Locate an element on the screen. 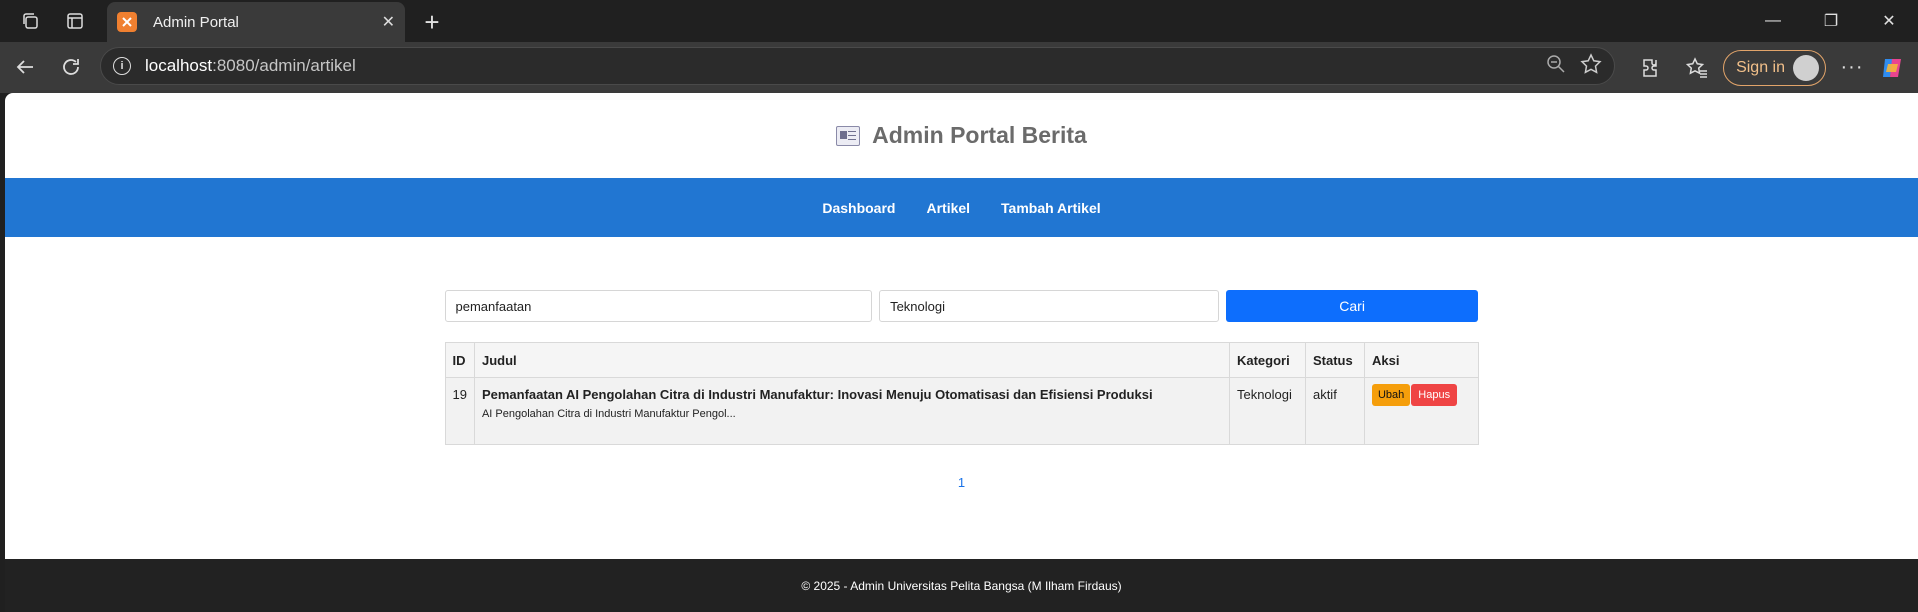  minimize-icon: — is located at coordinates (1773, 21).